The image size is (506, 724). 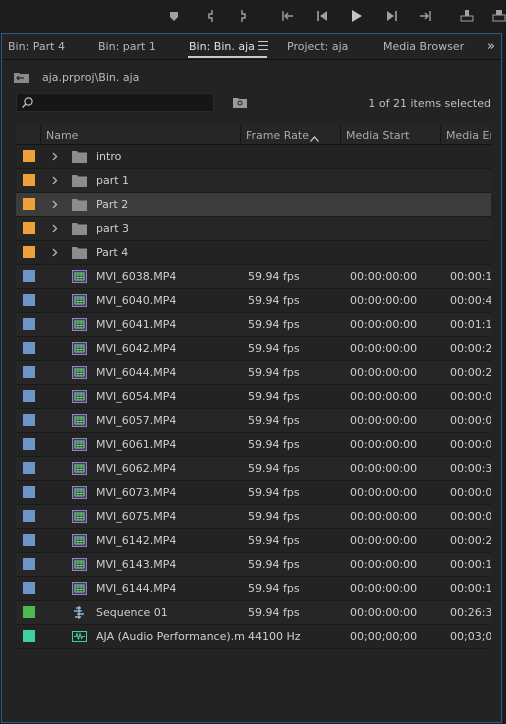 I want to click on media-end-cell: 00:00:05, so click(x=470, y=444).